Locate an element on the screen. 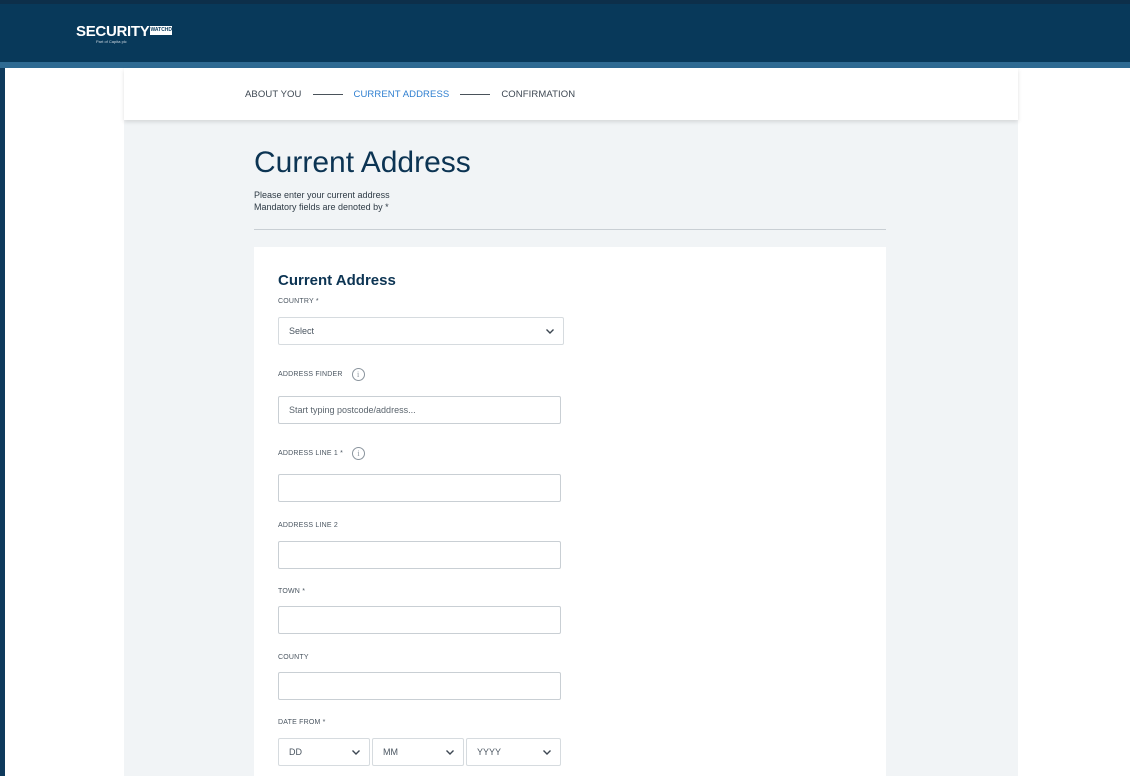 The height and width of the screenshot is (776, 1130). top-header: SECURITY WATCHDOG Part of Capita plc is located at coordinates (565, 34).